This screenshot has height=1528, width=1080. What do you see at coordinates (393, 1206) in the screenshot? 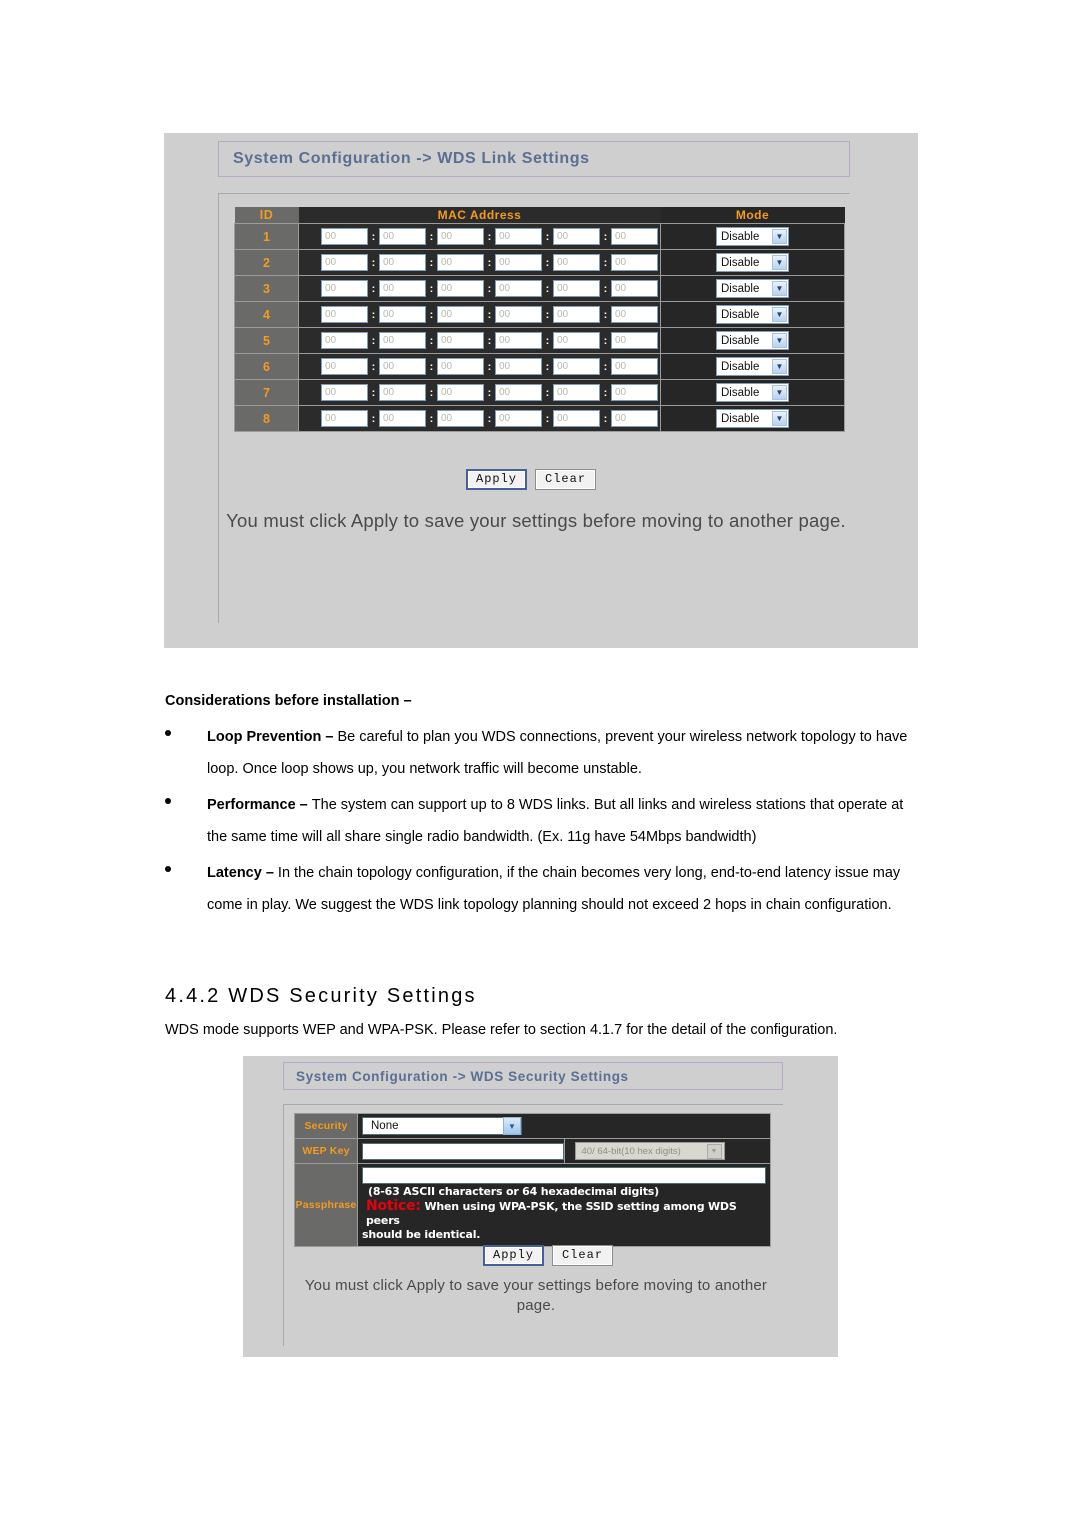
I see `notice-word: Notice:` at bounding box center [393, 1206].